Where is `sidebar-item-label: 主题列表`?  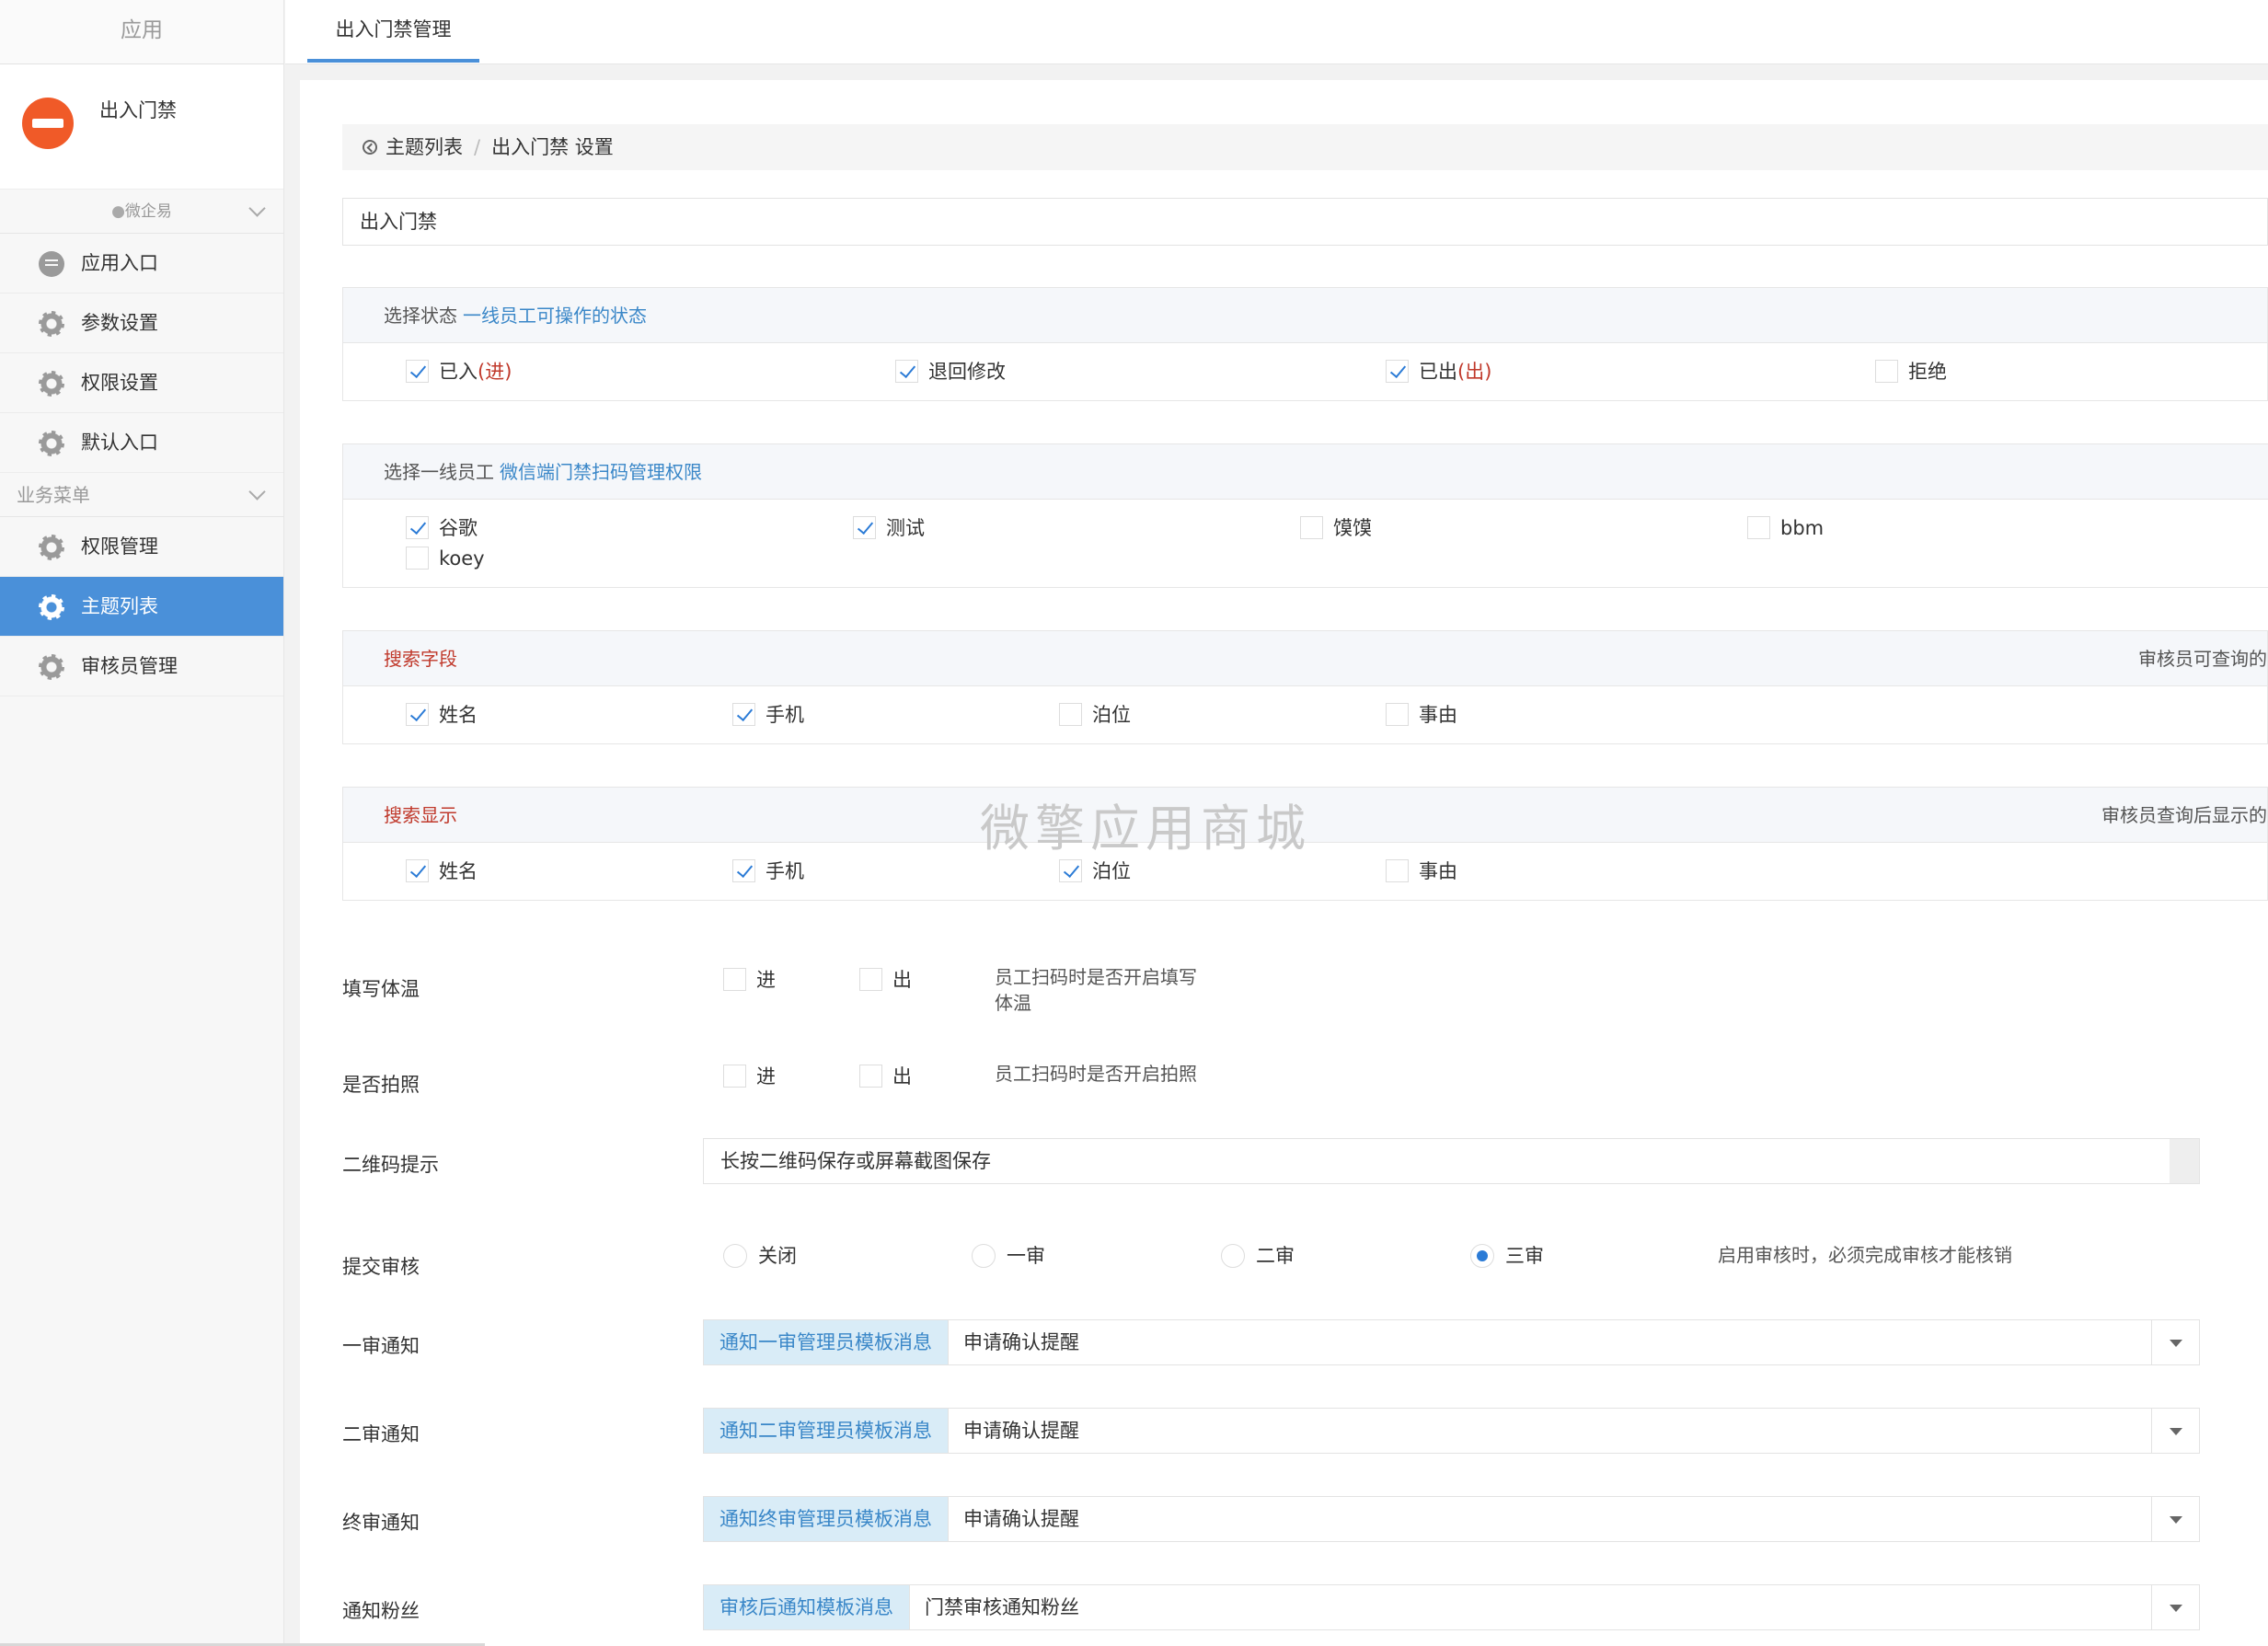 sidebar-item-label: 主题列表 is located at coordinates (119, 606).